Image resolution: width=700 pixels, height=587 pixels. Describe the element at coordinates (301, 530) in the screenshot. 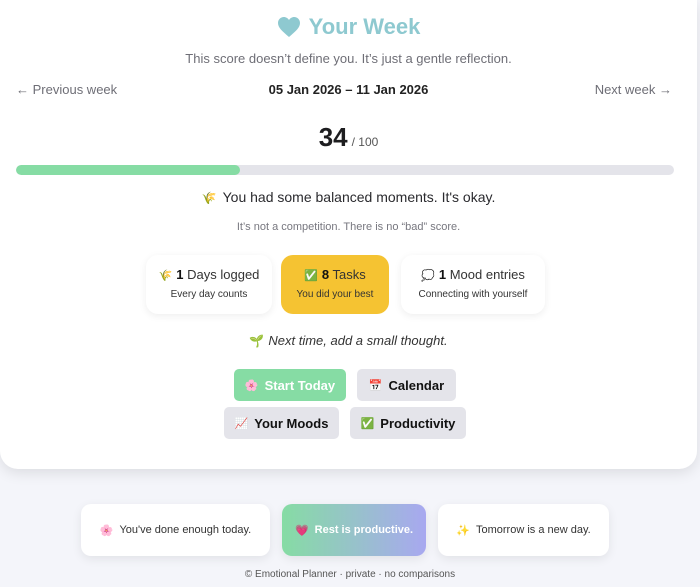

I see `heart-icon: 💗` at that location.